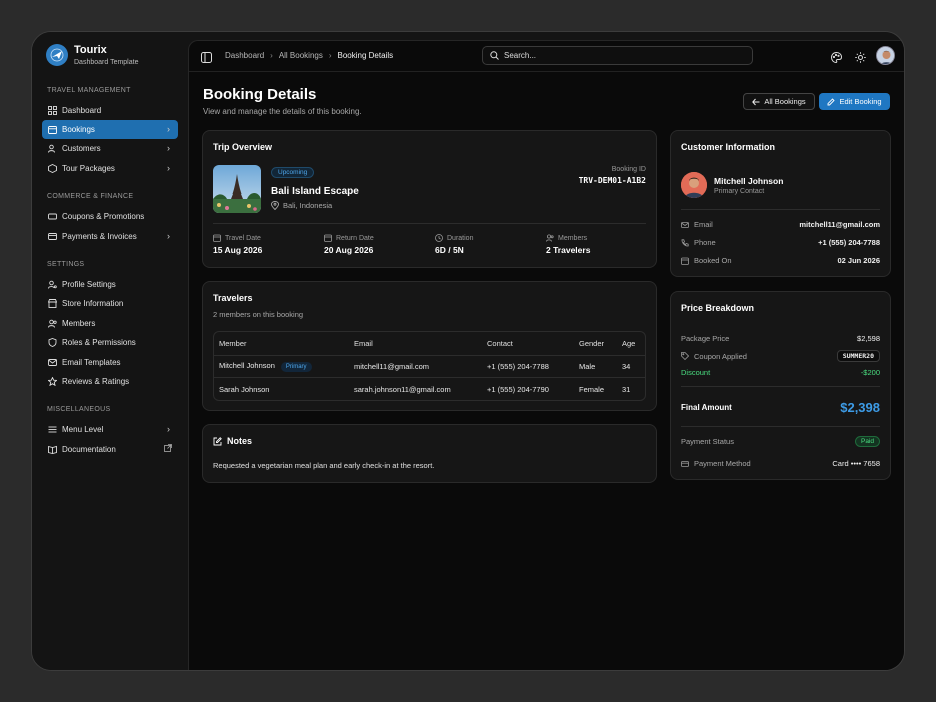 This screenshot has height=702, width=936. What do you see at coordinates (494, 55) in the screenshot?
I see `search-icon` at bounding box center [494, 55].